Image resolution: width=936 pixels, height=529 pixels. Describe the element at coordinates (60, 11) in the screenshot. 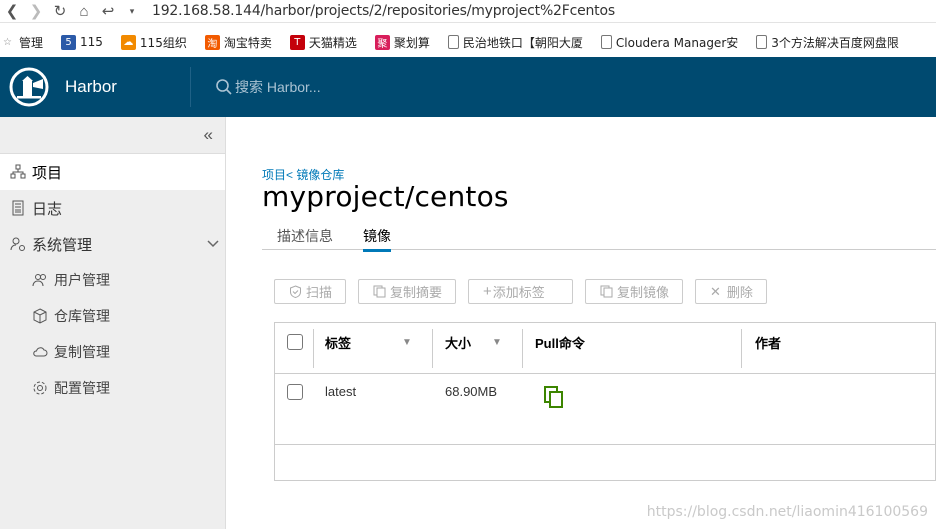

I see `reload-icon: ↻` at that location.